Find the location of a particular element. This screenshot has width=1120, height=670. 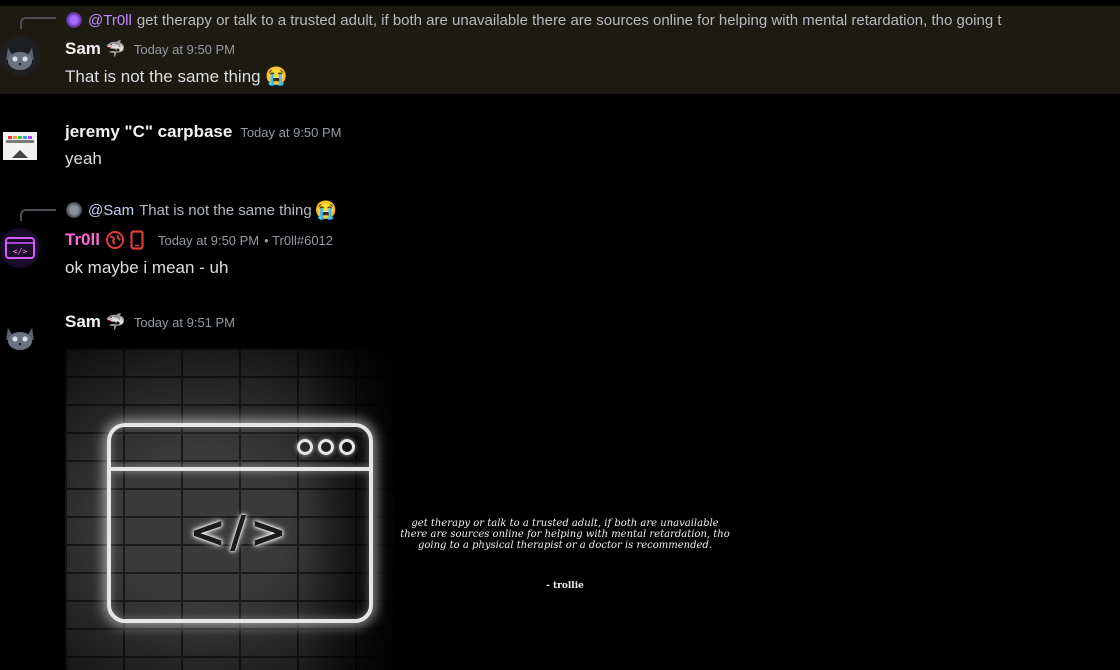

author-name: jeremy "C" carpbase is located at coordinates (148, 132).